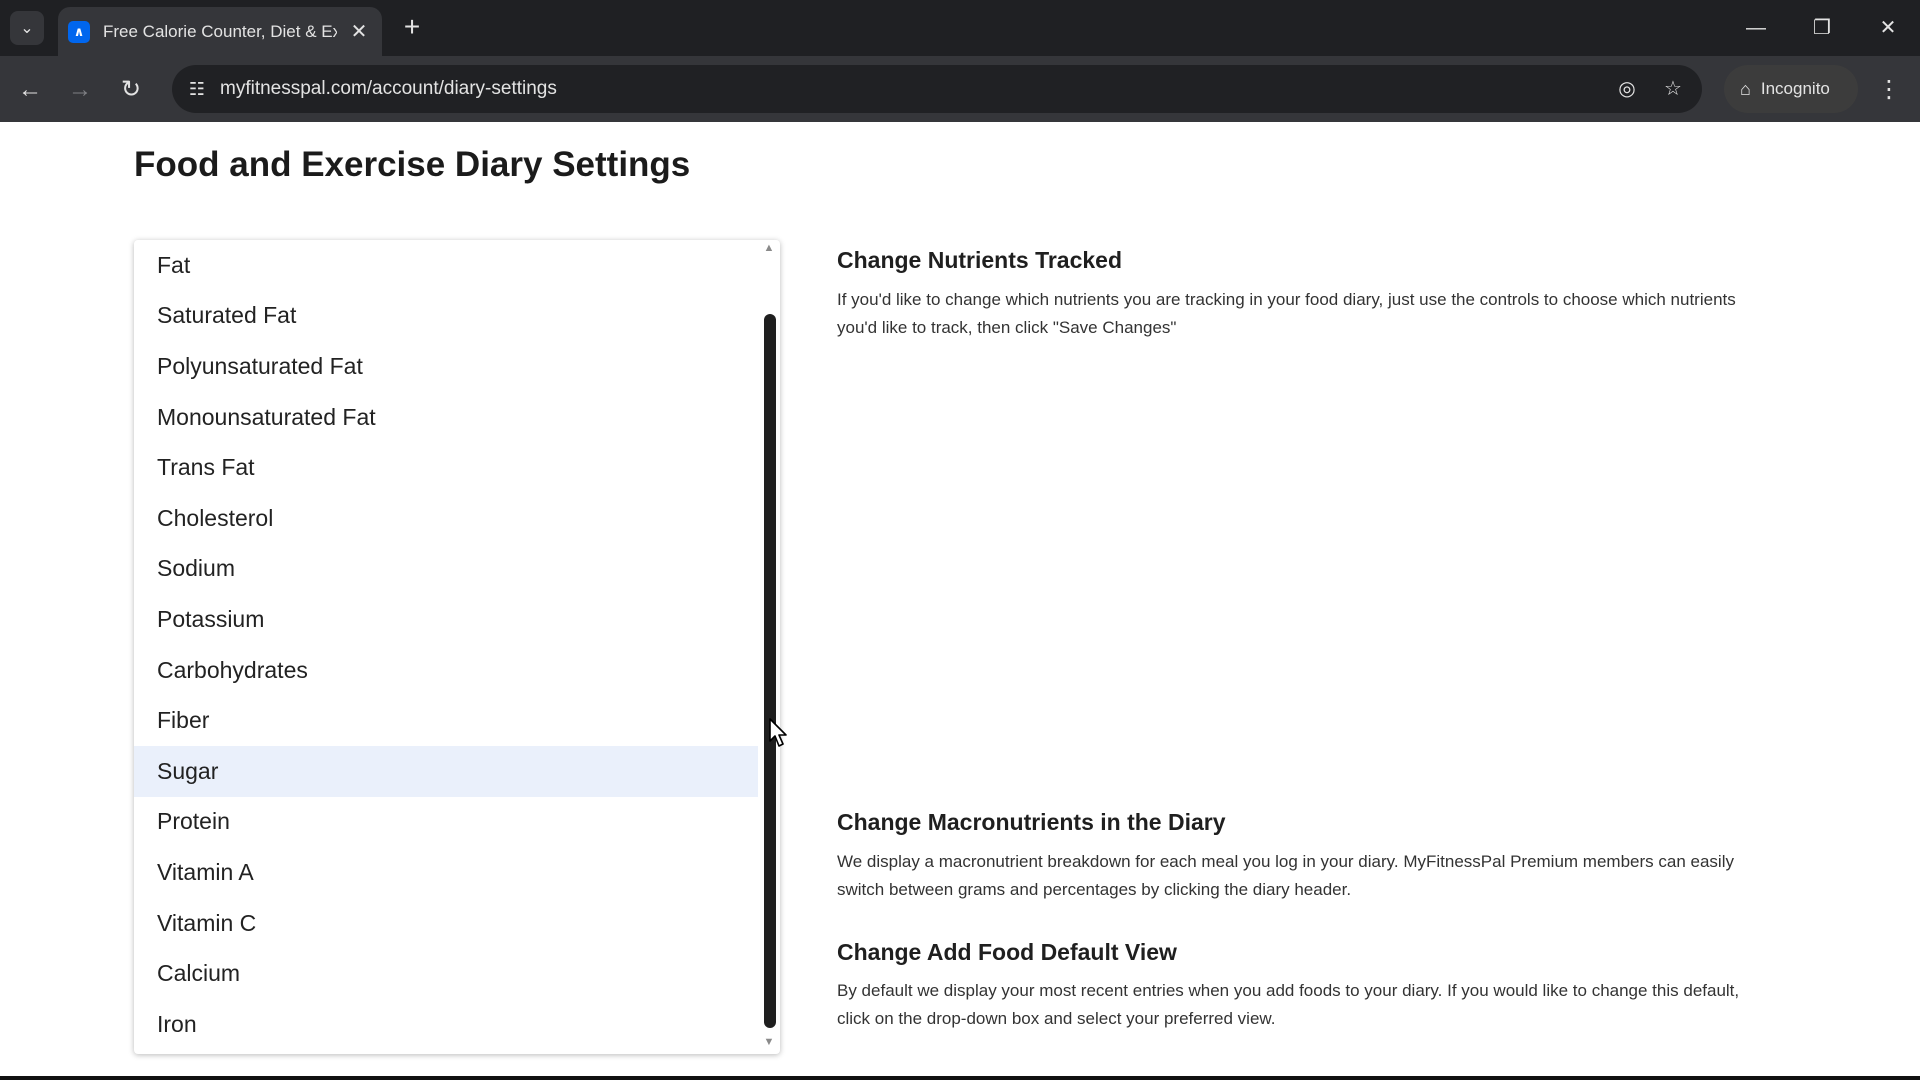 Image resolution: width=1920 pixels, height=1080 pixels. I want to click on scroll-up-arrow-icon: ▲, so click(769, 249).